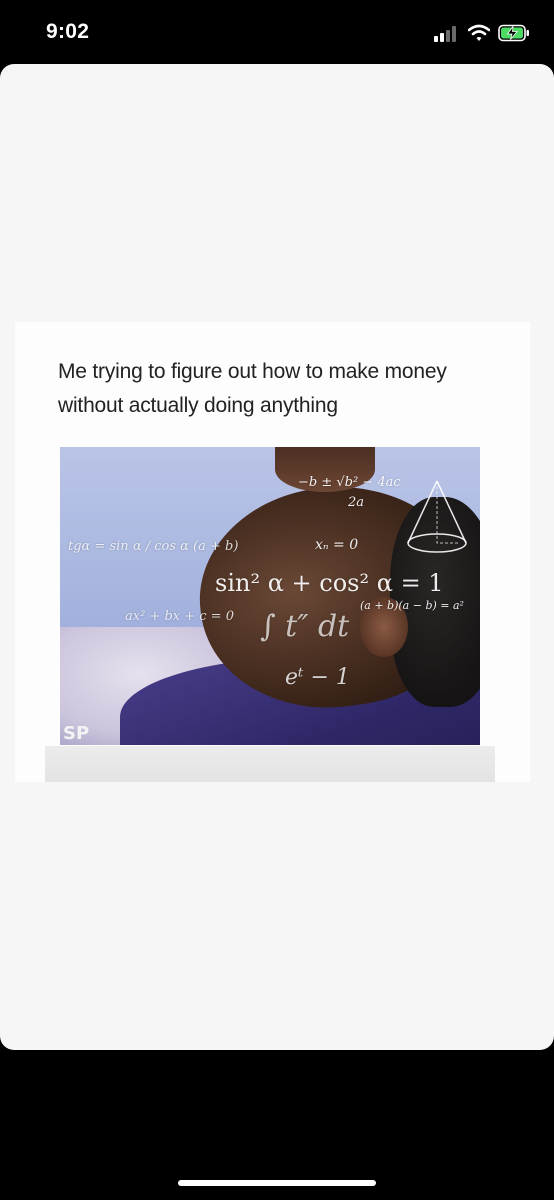 The image size is (554, 1200). Describe the element at coordinates (277, 1183) in the screenshot. I see `home-indicator` at that location.